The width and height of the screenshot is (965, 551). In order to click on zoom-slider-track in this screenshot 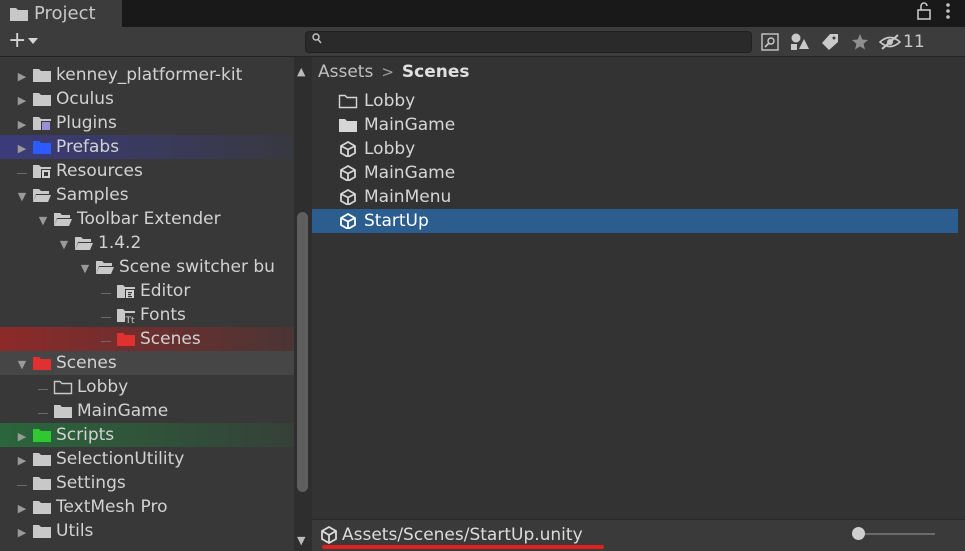, I will do `click(895, 534)`.